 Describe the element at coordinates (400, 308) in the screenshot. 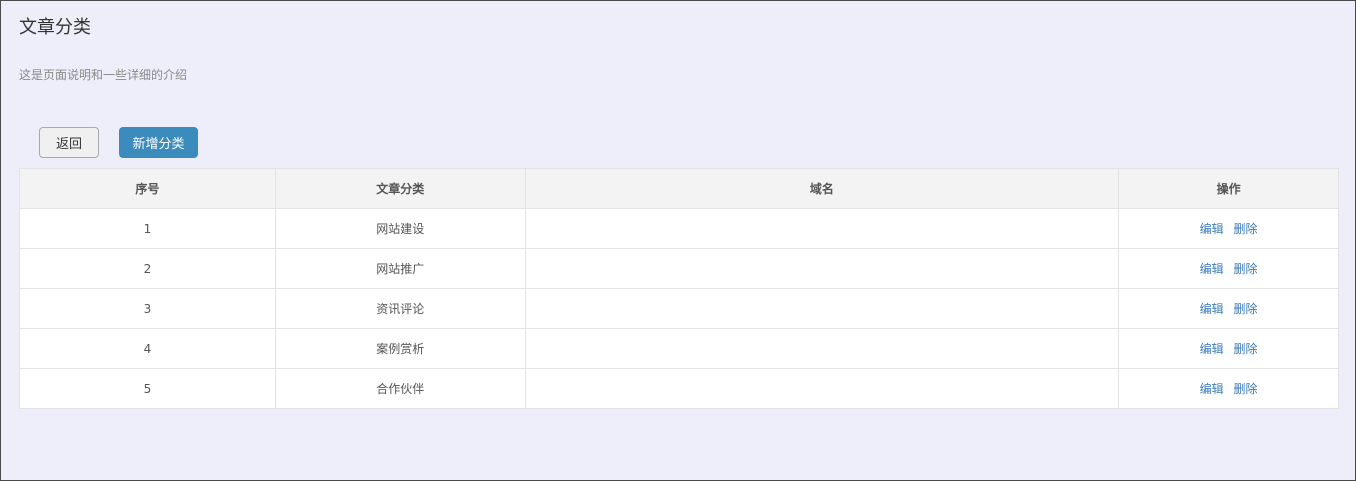

I see `row-category: 资讯评论` at that location.